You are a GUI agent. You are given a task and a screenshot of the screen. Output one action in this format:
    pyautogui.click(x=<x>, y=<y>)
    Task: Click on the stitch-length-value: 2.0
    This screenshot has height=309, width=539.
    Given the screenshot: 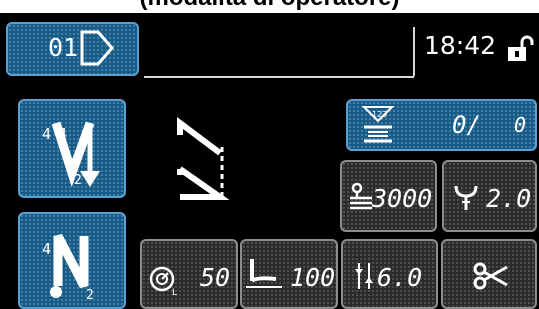 What is the action you would take?
    pyautogui.click(x=509, y=198)
    